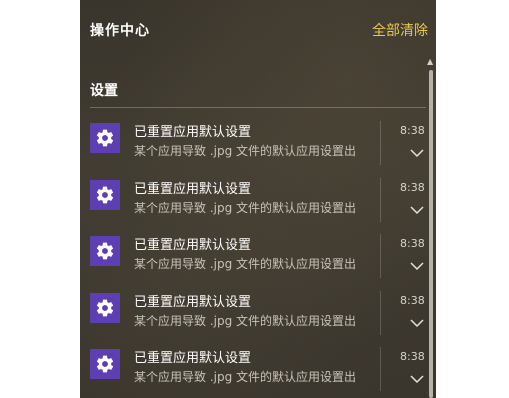 The width and height of the screenshot is (509, 398). What do you see at coordinates (259, 30) in the screenshot?
I see `action-center-header: 操作中心 全部清除` at bounding box center [259, 30].